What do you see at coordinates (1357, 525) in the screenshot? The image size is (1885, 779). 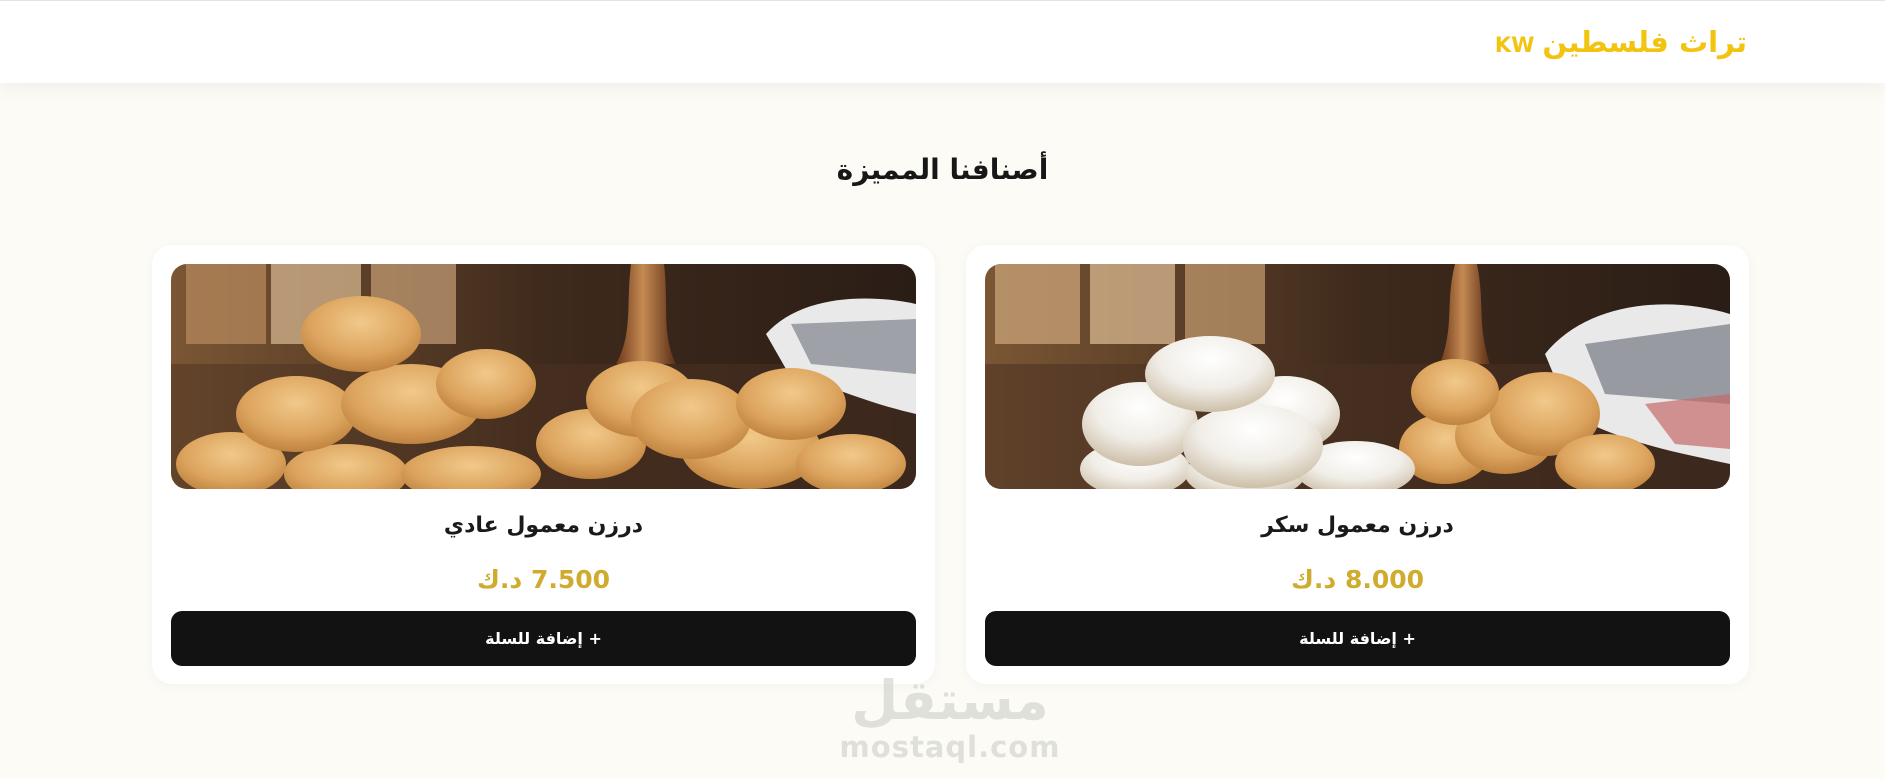 I see `product-name: درزن معمول سكر` at bounding box center [1357, 525].